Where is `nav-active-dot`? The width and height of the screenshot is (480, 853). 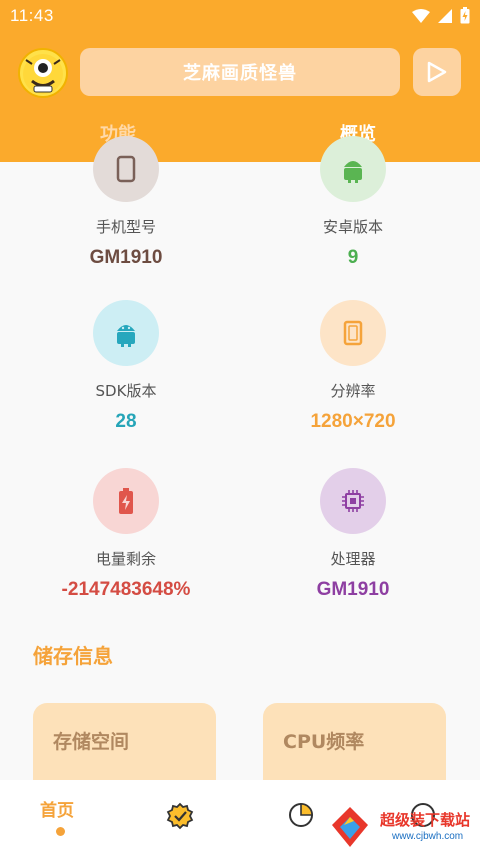 nav-active-dot is located at coordinates (60, 831).